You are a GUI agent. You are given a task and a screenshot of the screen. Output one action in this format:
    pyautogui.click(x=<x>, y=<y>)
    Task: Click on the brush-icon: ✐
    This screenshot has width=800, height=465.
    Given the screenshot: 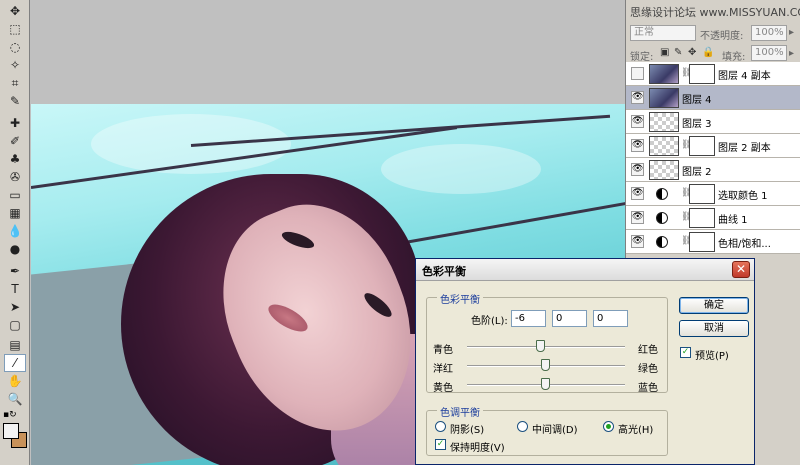 What is the action you would take?
    pyautogui.click(x=15, y=141)
    